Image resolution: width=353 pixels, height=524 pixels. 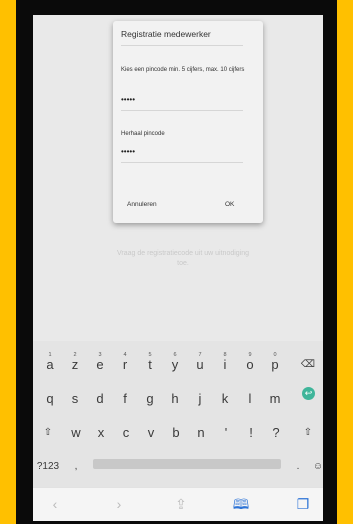 I want to click on cancel-button: Annuleren, so click(x=142, y=204).